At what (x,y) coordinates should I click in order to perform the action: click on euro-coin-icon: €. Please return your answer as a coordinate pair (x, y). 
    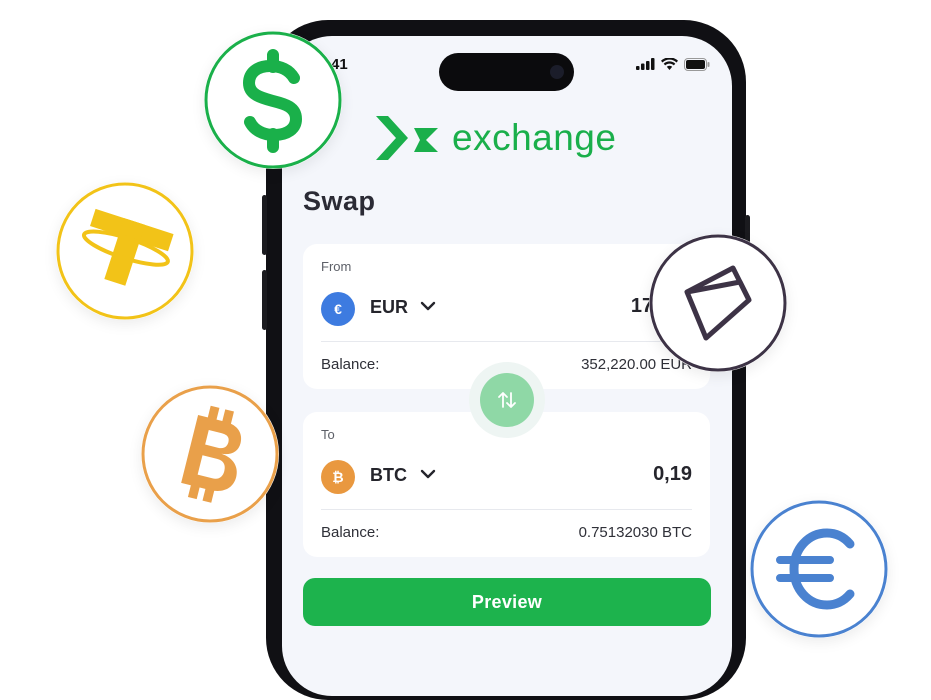
    Looking at the image, I should click on (338, 309).